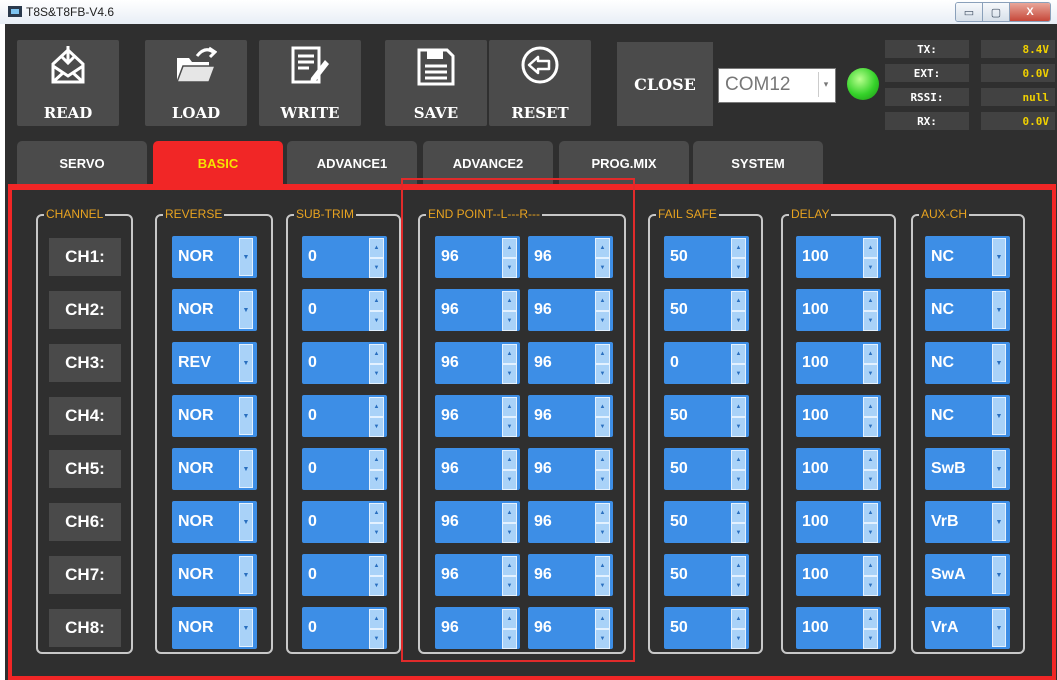  What do you see at coordinates (196, 83) in the screenshot?
I see `load-button: LOAD` at bounding box center [196, 83].